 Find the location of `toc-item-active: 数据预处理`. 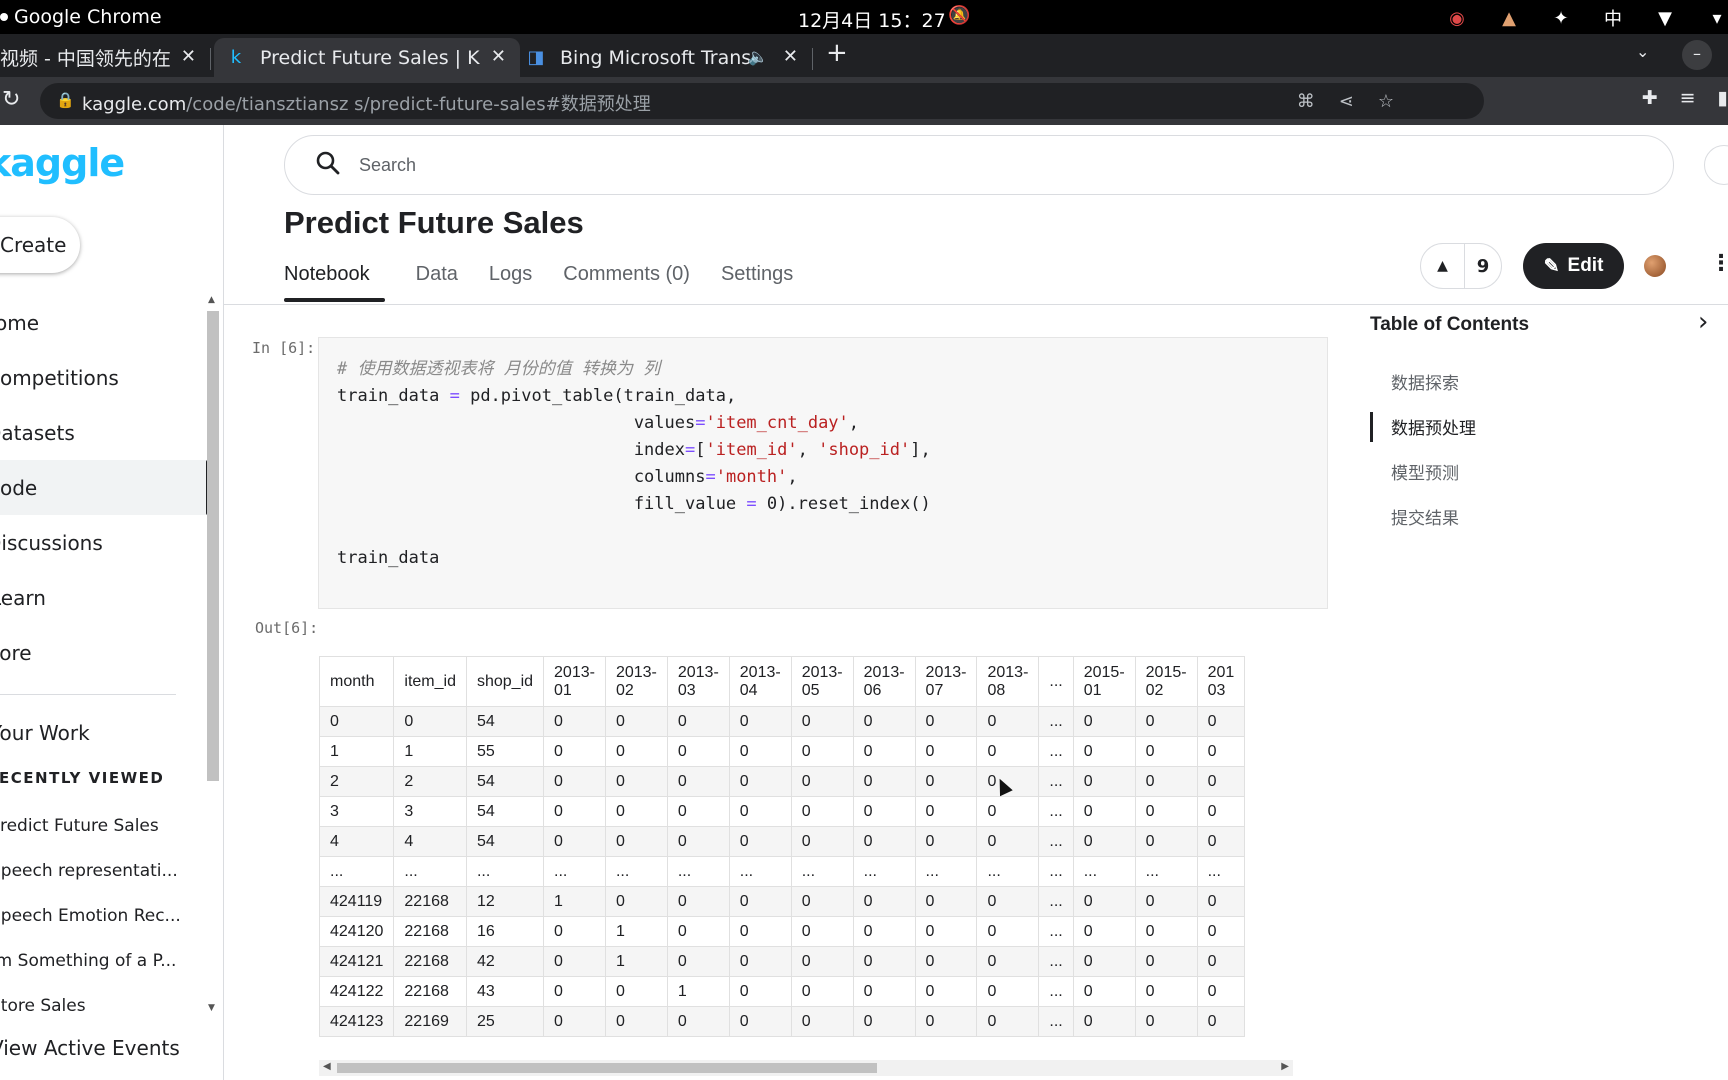

toc-item-active: 数据预处理 is located at coordinates (1423, 426).